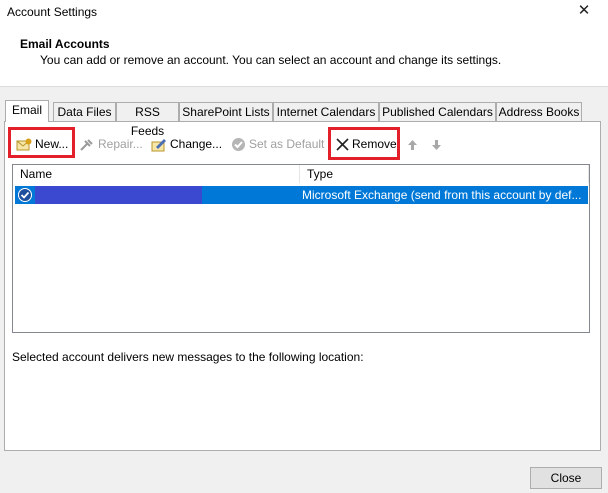 The image size is (608, 493). Describe the element at coordinates (156, 174) in the screenshot. I see `column-header-name: Name` at that location.